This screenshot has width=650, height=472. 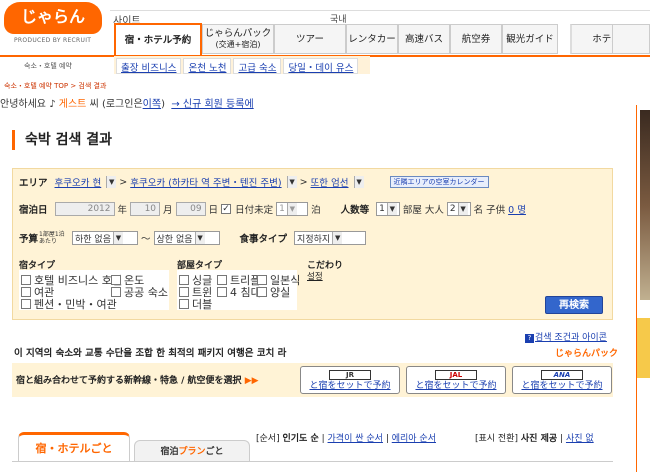 What do you see at coordinates (456, 386) in the screenshot?
I see `jal-cta: と宿をセットで予約` at bounding box center [456, 386].